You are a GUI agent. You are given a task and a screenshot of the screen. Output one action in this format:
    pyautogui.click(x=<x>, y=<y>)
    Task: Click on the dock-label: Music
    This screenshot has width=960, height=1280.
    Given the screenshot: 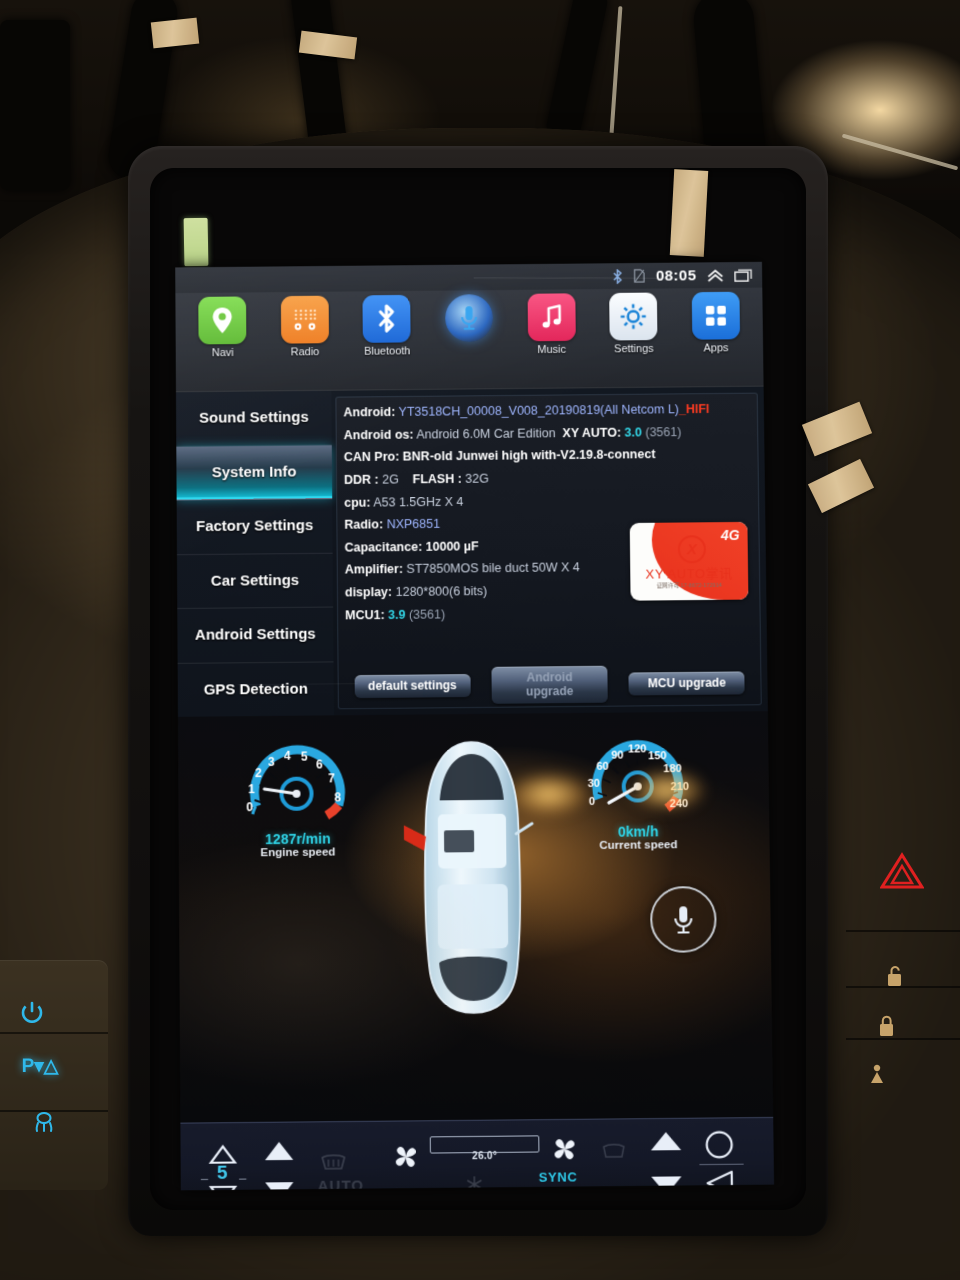 What is the action you would take?
    pyautogui.click(x=552, y=350)
    